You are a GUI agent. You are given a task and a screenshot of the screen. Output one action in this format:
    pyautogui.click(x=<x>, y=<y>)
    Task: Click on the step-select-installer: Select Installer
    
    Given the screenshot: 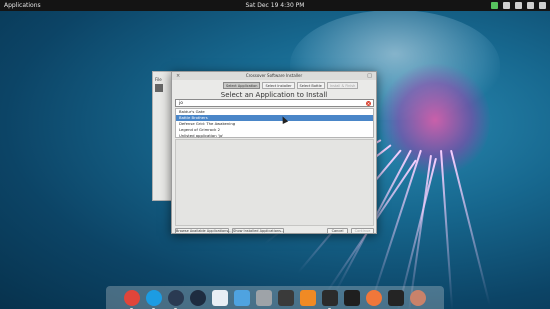 What is the action you would take?
    pyautogui.click(x=278, y=85)
    